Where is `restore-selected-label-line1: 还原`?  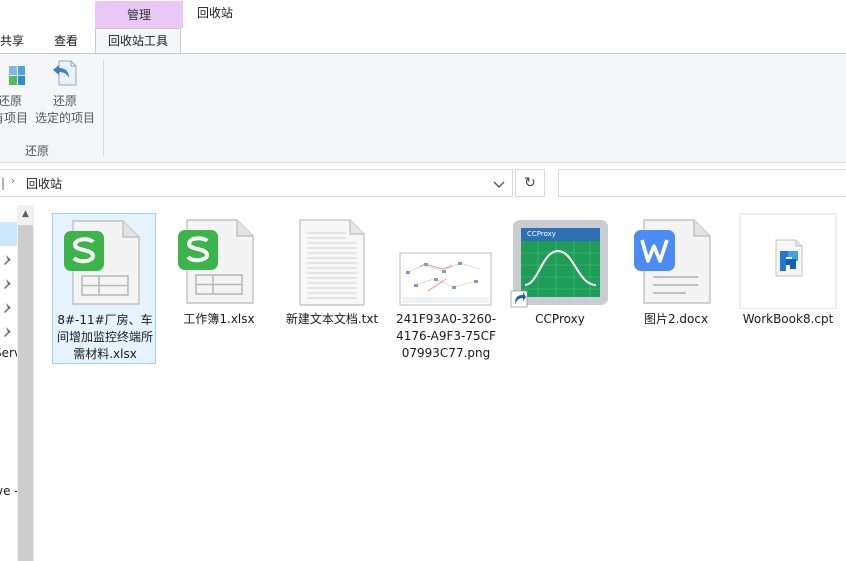
restore-selected-label-line1: 还原 is located at coordinates (64, 101).